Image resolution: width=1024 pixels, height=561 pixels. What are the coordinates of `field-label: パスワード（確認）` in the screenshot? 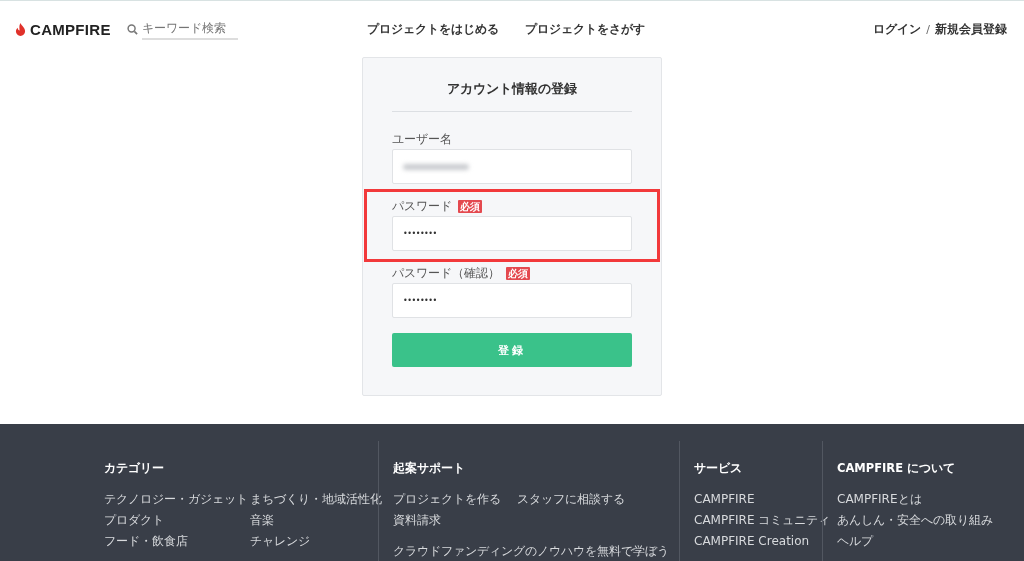 It's located at (446, 273).